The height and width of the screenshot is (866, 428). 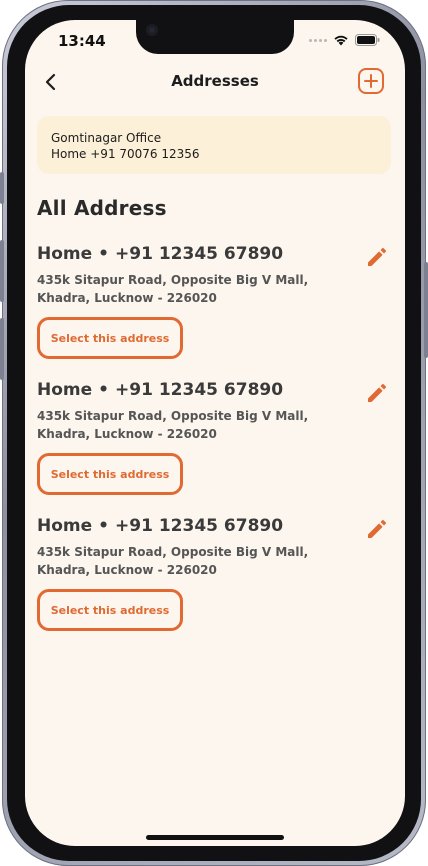 What do you see at coordinates (102, 208) in the screenshot?
I see `section-title: All Address` at bounding box center [102, 208].